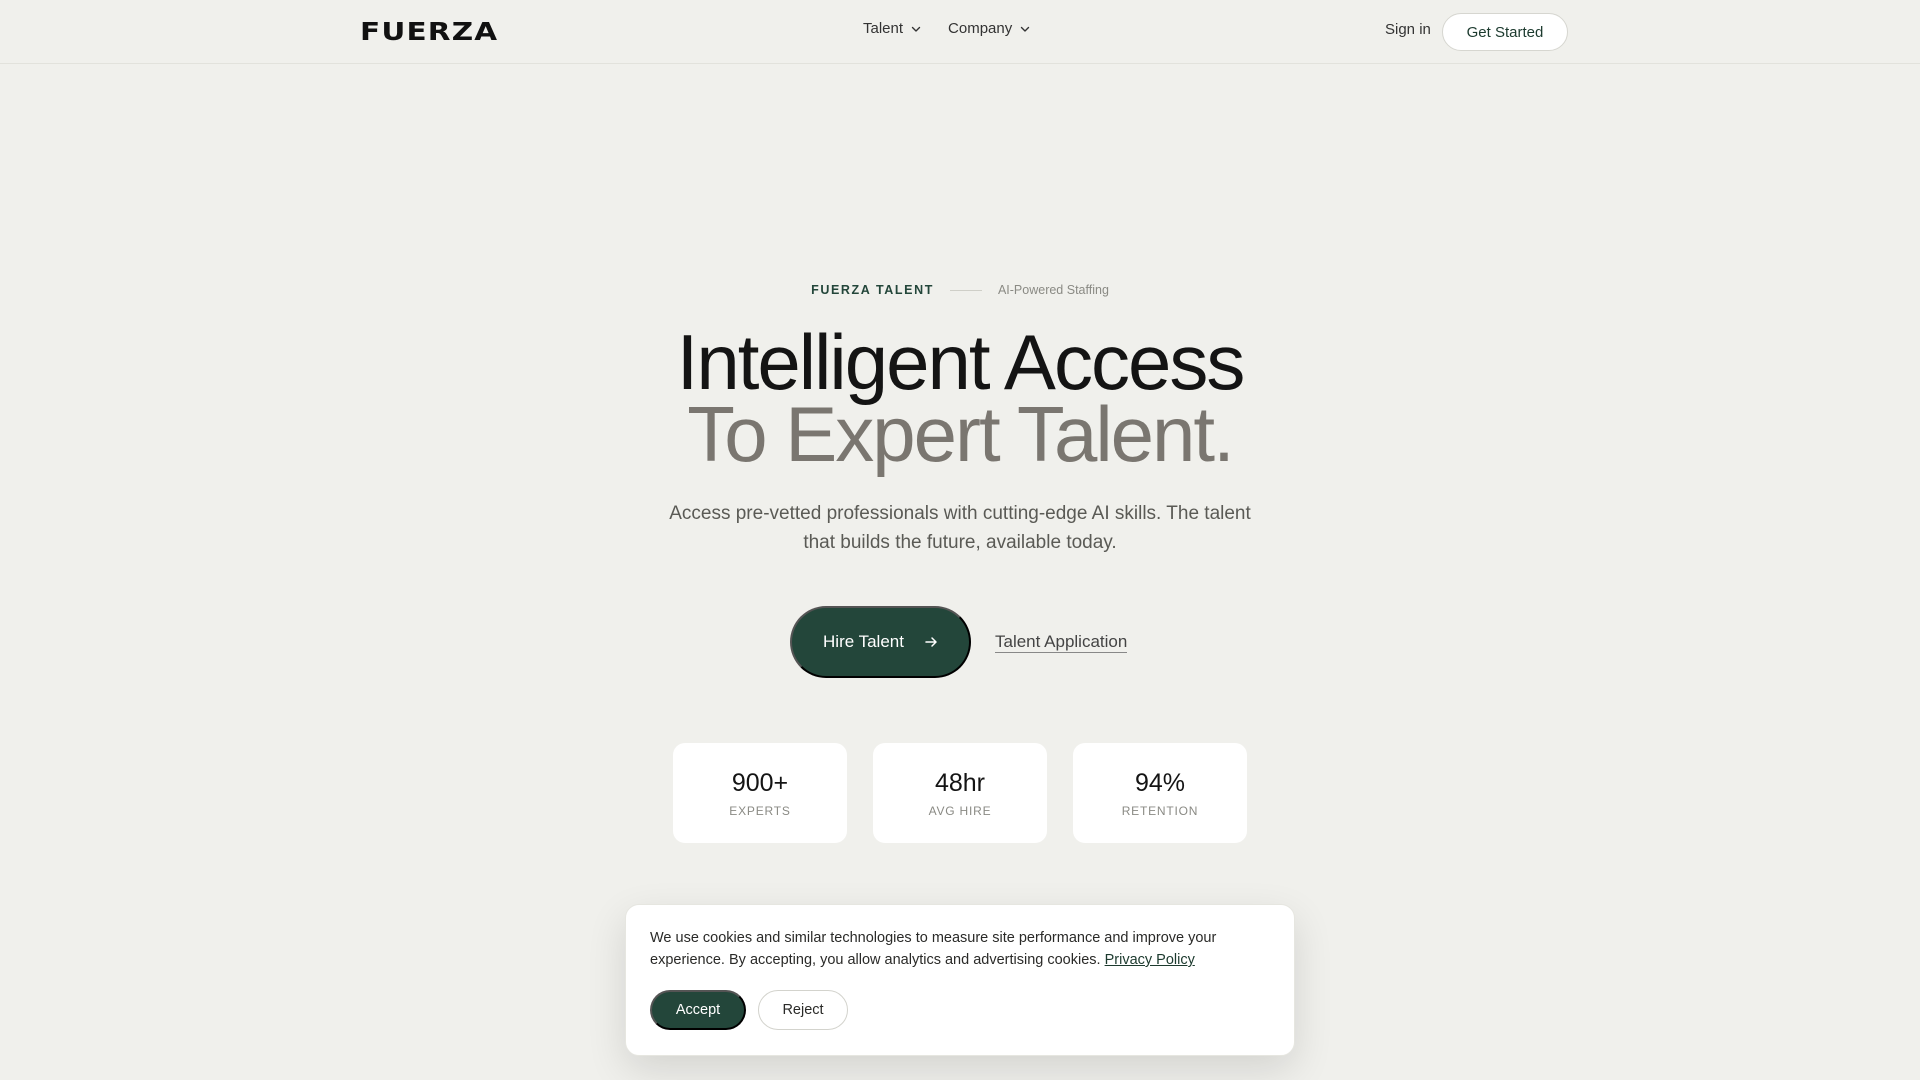 This screenshot has width=1920, height=1080. I want to click on eyebrow-divider, so click(965, 290).